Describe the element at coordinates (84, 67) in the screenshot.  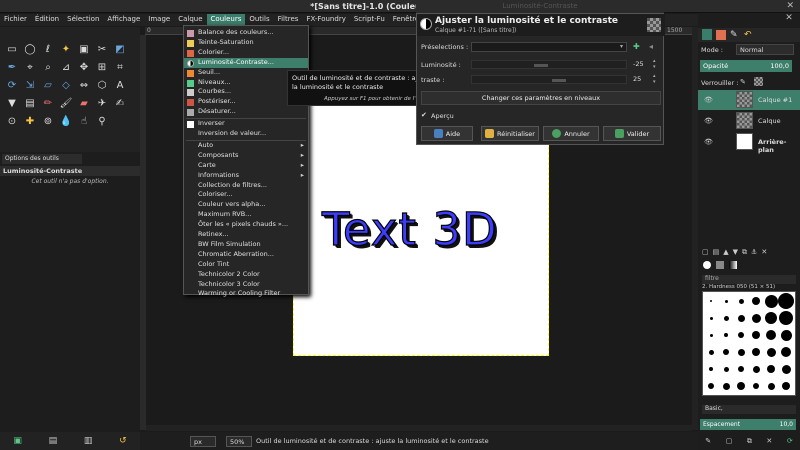
I see `move-icon: ✥` at that location.